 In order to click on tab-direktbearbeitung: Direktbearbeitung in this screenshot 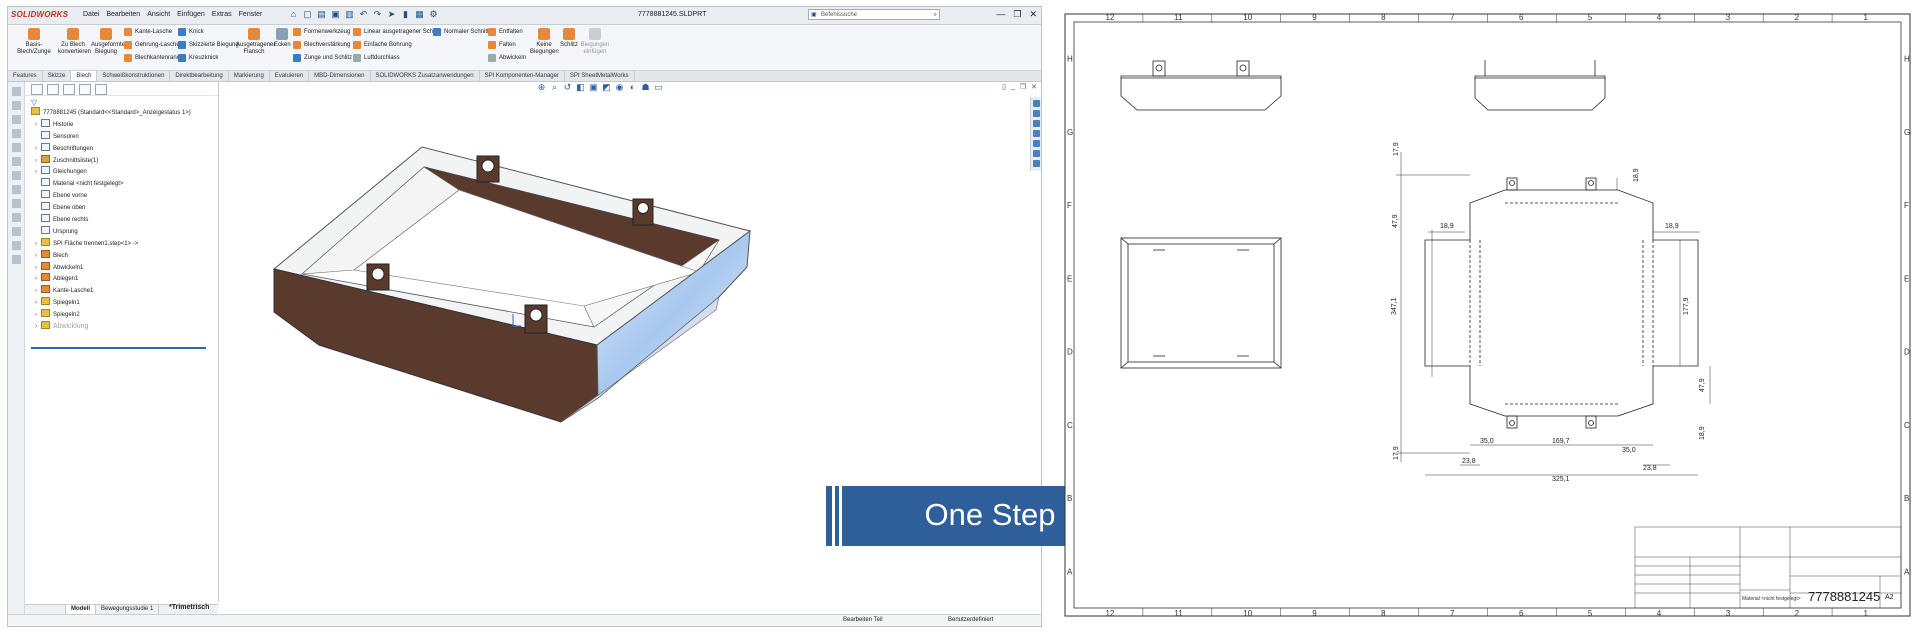, I will do `click(199, 76)`.